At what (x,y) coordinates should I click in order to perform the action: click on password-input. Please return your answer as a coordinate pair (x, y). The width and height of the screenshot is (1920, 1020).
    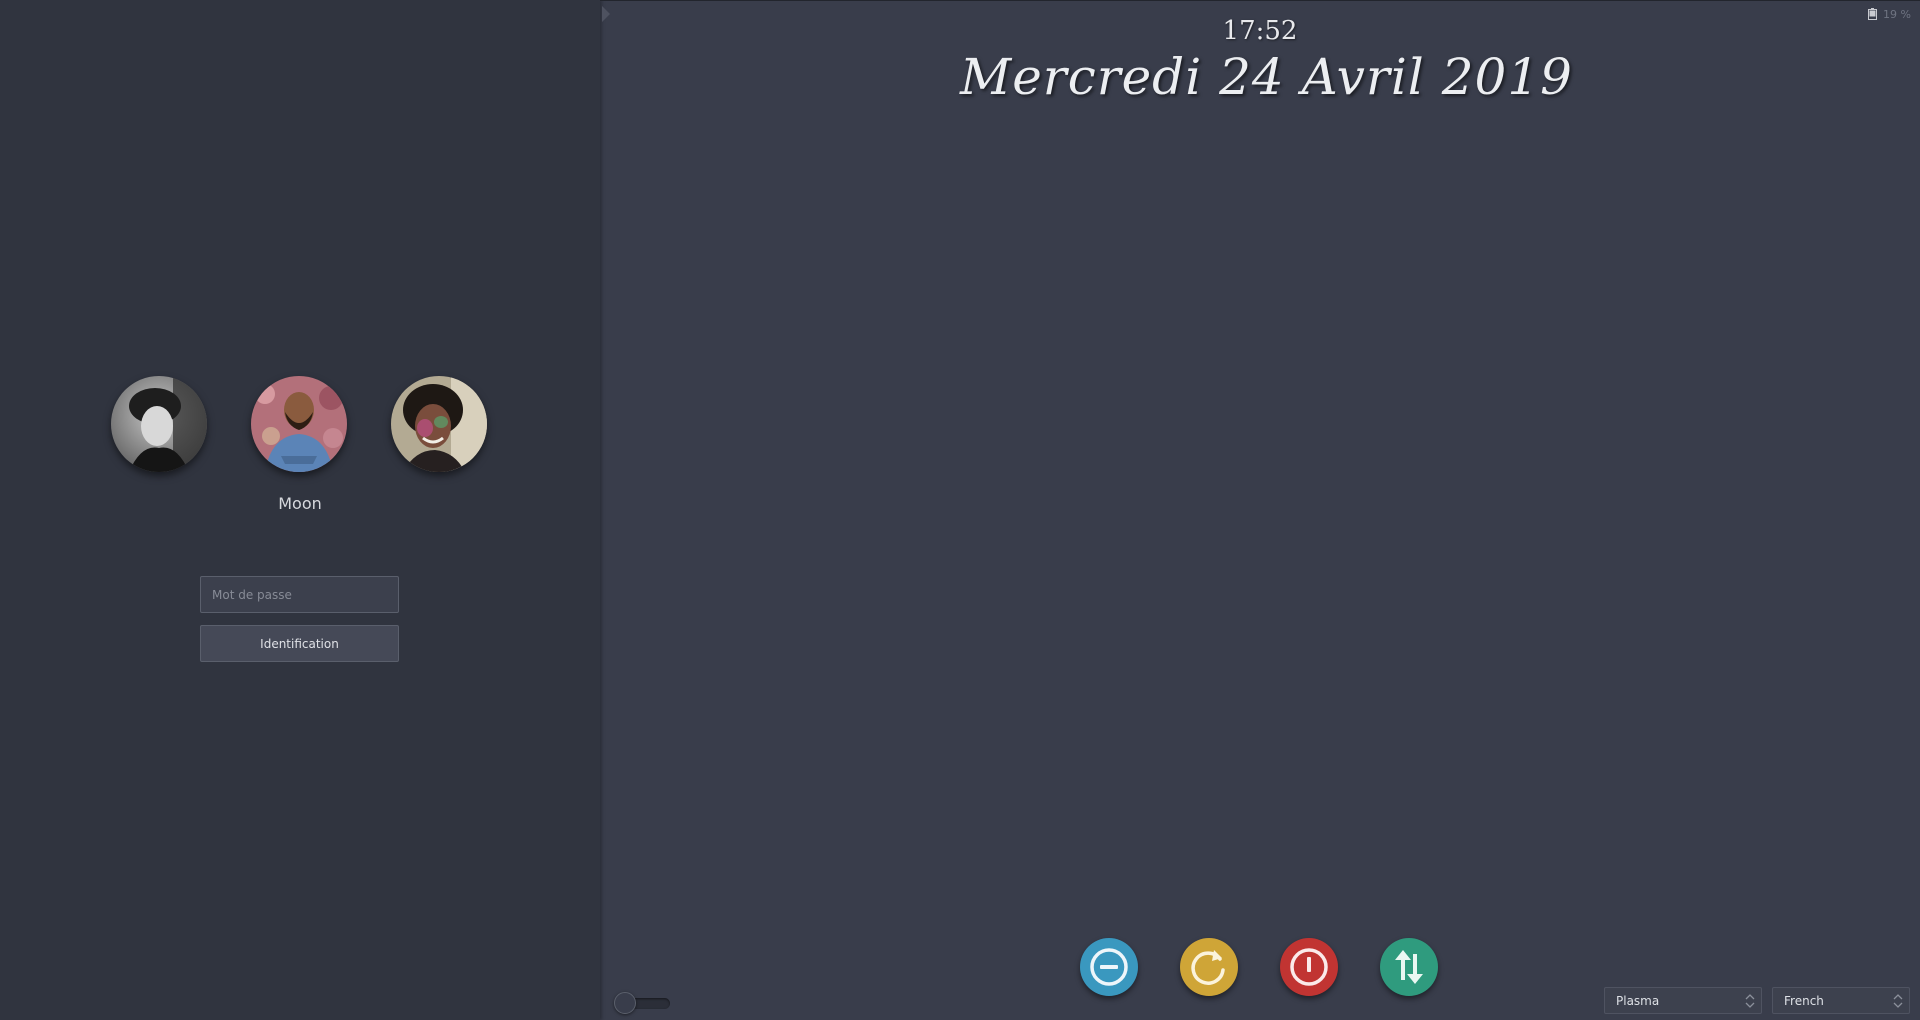
    Looking at the image, I should click on (299, 594).